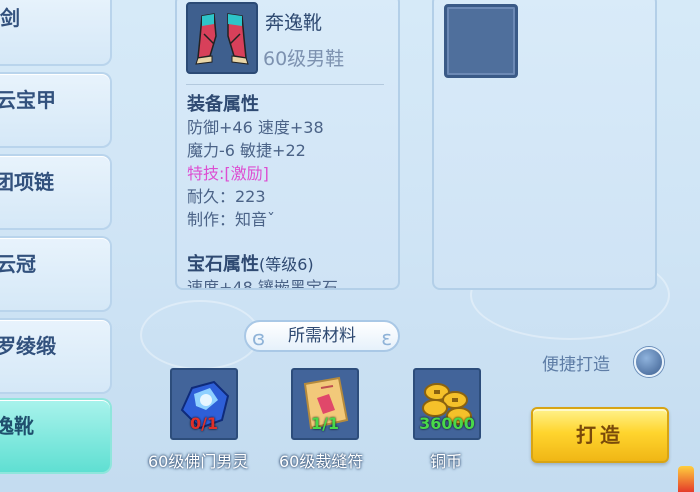 The width and height of the screenshot is (700, 492). I want to click on tailor-talisman-icon: 1/1, so click(325, 404).